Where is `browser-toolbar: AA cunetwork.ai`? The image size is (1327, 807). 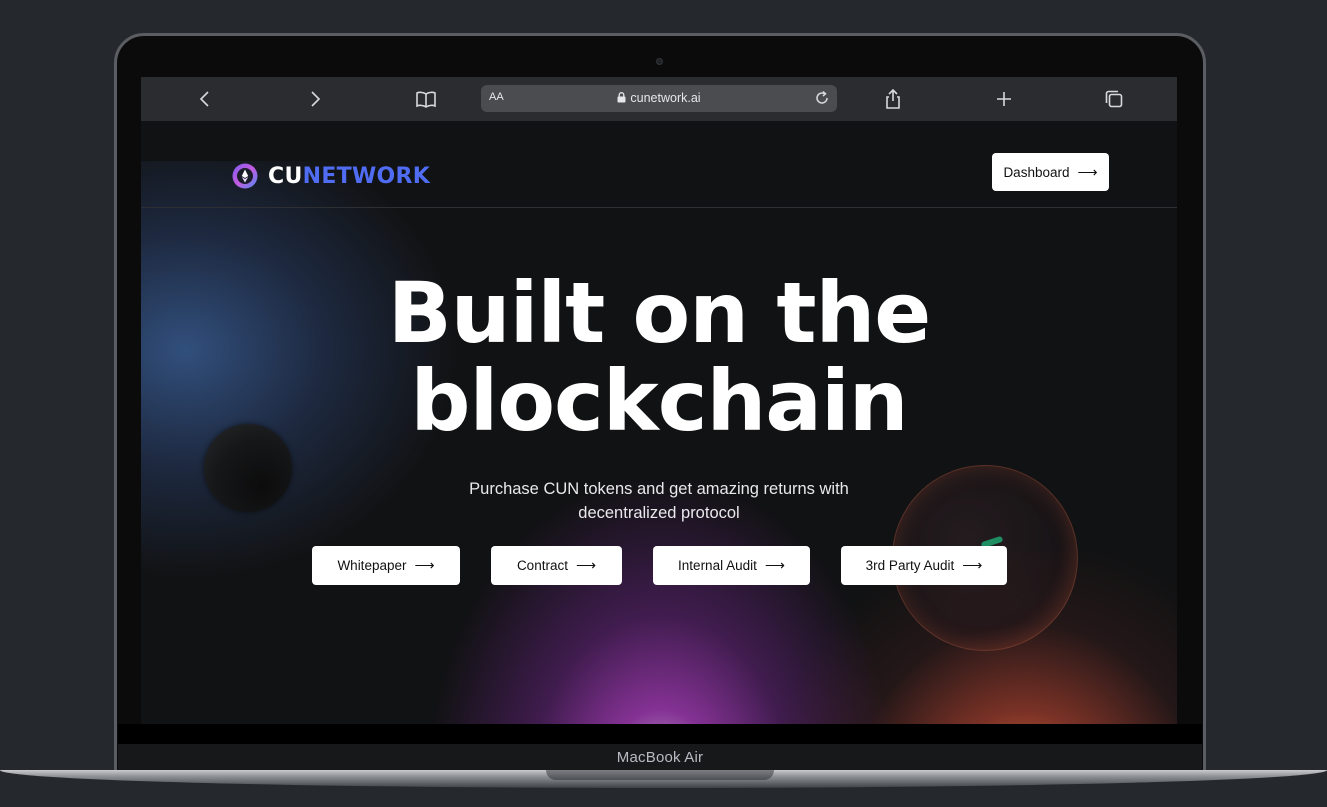
browser-toolbar: AA cunetwork.ai is located at coordinates (659, 99).